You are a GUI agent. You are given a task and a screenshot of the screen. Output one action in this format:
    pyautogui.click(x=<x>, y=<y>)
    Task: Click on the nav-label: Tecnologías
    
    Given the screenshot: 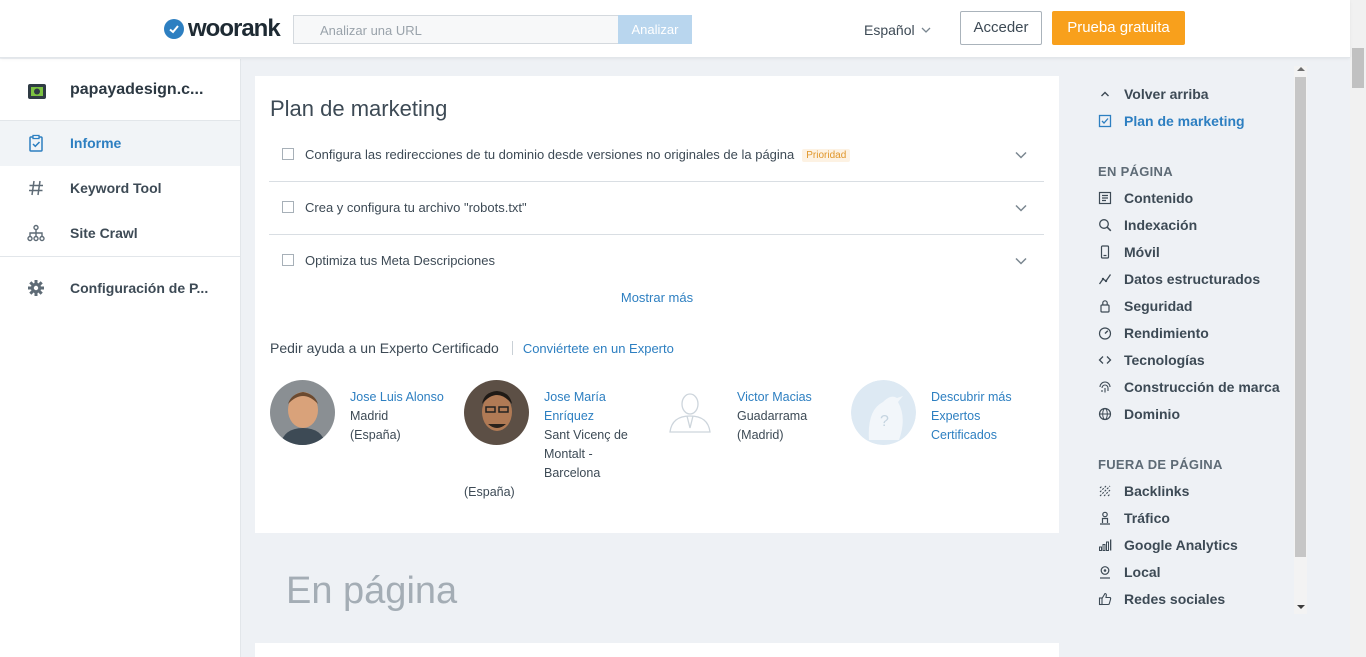 What is the action you would take?
    pyautogui.click(x=1164, y=360)
    